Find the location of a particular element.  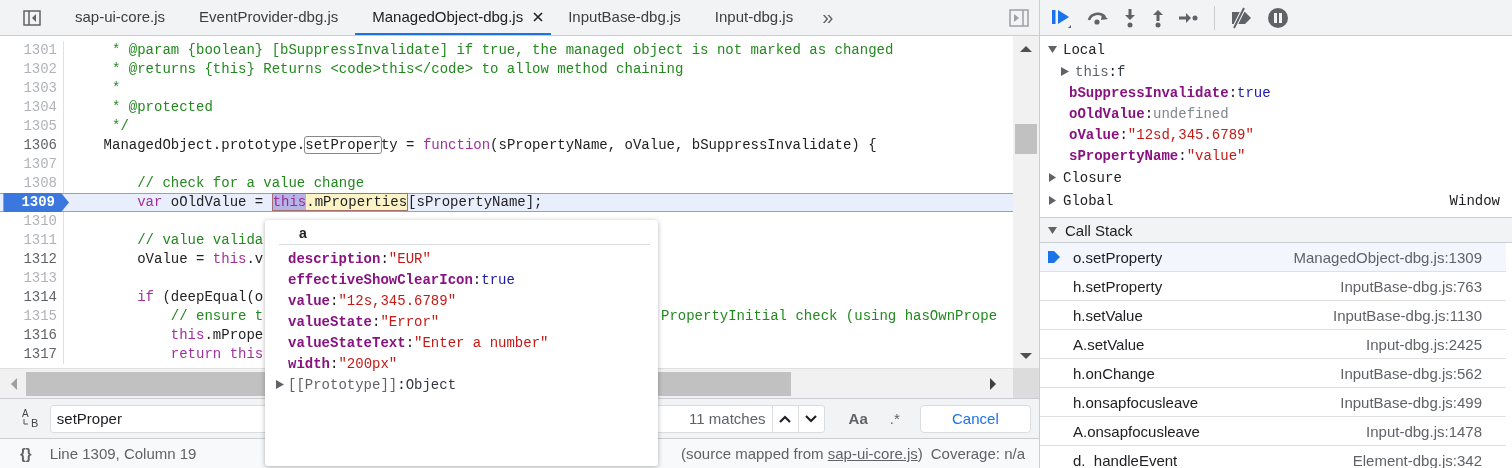

code-line: * @param {boolean} [bSuppressInvalidate] if true, the managed object is not marked as changed is located at coordinates (502, 50).